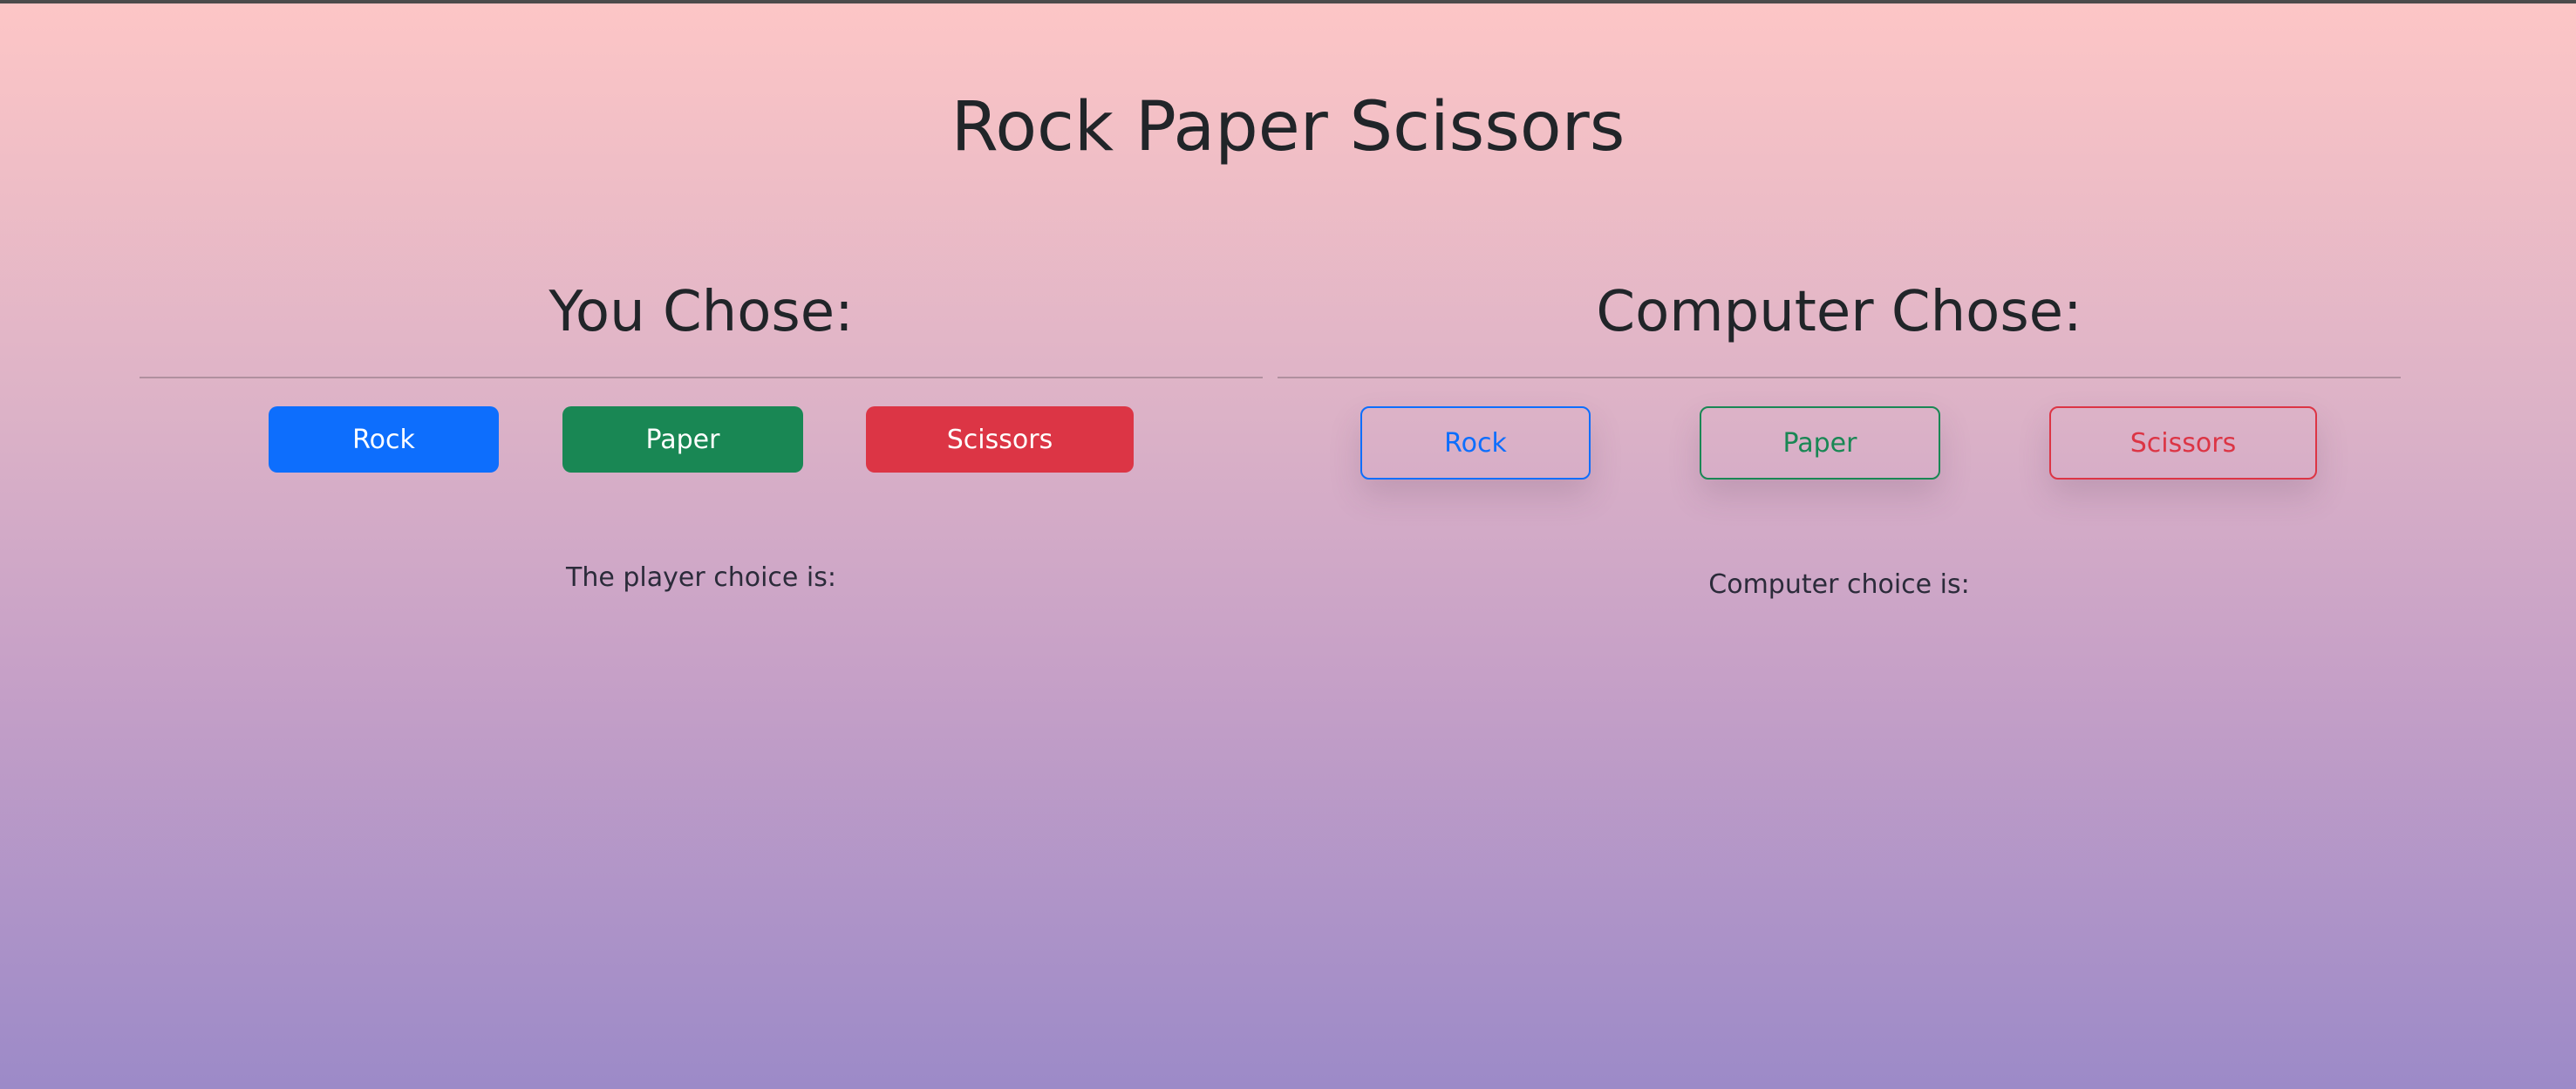 This screenshot has width=2576, height=1089. What do you see at coordinates (1476, 443) in the screenshot?
I see `computer-rock-button: Rock` at bounding box center [1476, 443].